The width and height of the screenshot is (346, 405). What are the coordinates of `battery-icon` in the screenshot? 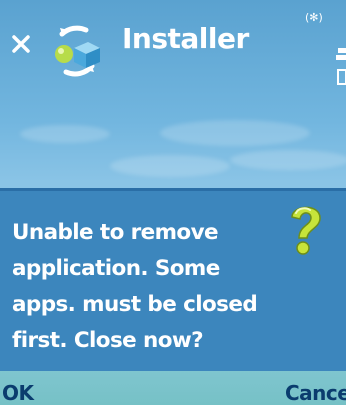 It's located at (341, 66).